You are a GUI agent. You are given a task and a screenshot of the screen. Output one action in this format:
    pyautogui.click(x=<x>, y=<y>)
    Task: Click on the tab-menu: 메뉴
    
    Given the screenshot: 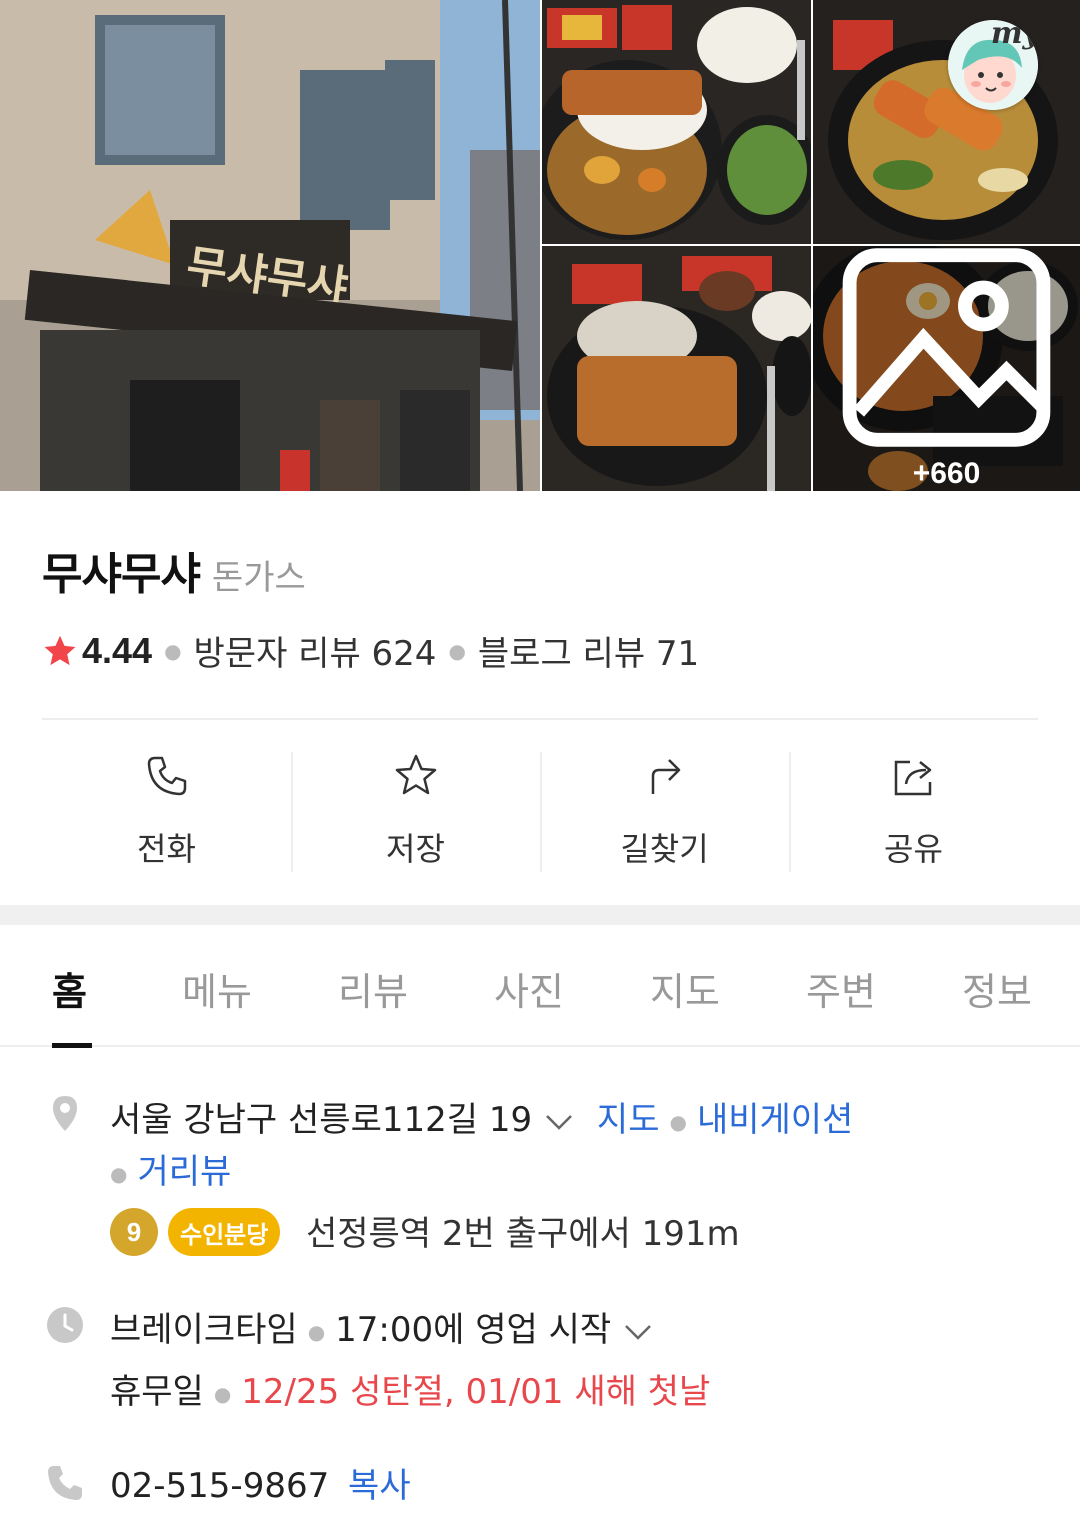 What is the action you would take?
    pyautogui.click(x=217, y=988)
    